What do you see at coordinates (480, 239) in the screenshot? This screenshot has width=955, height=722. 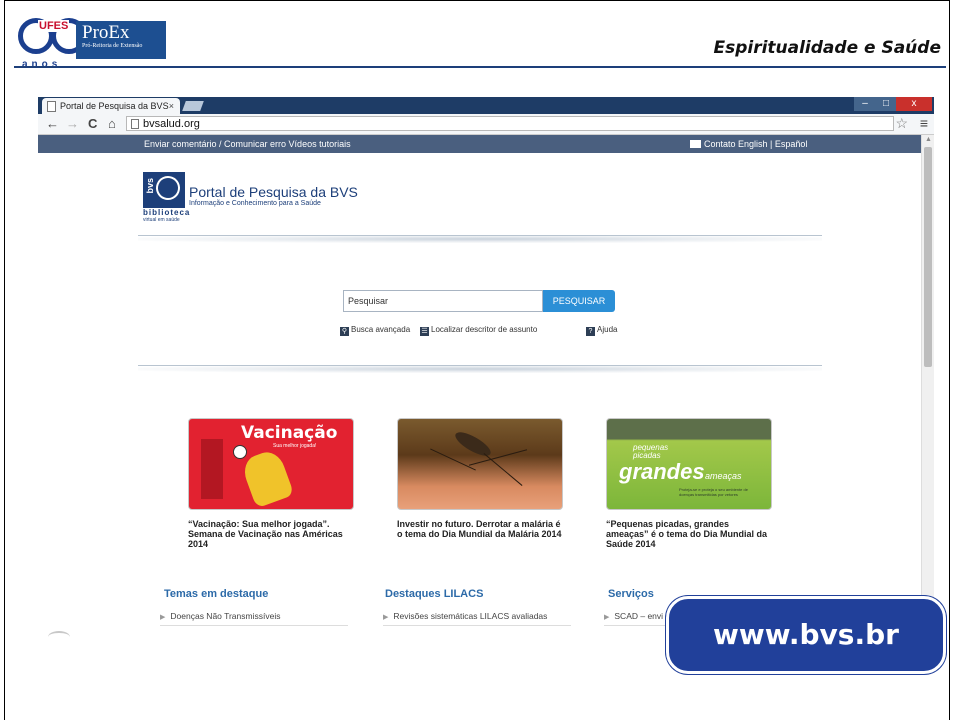 I see `header-divider` at bounding box center [480, 239].